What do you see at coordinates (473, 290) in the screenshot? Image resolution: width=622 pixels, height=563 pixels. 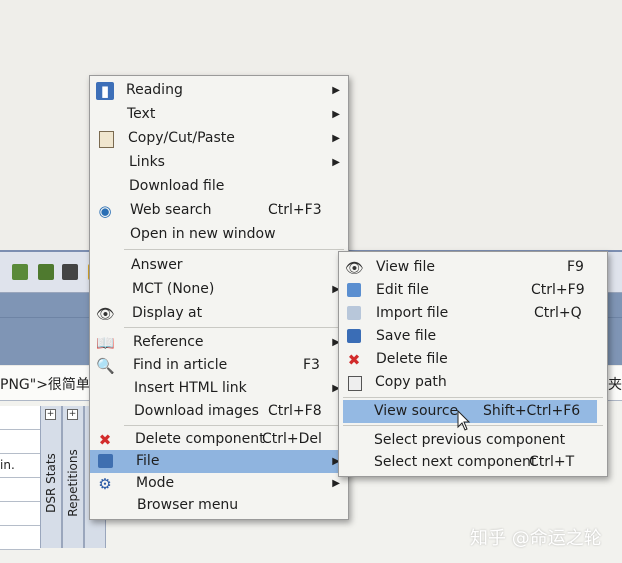 I see `submenu-item-edit-file: Edit file Ctrl+F9` at bounding box center [473, 290].